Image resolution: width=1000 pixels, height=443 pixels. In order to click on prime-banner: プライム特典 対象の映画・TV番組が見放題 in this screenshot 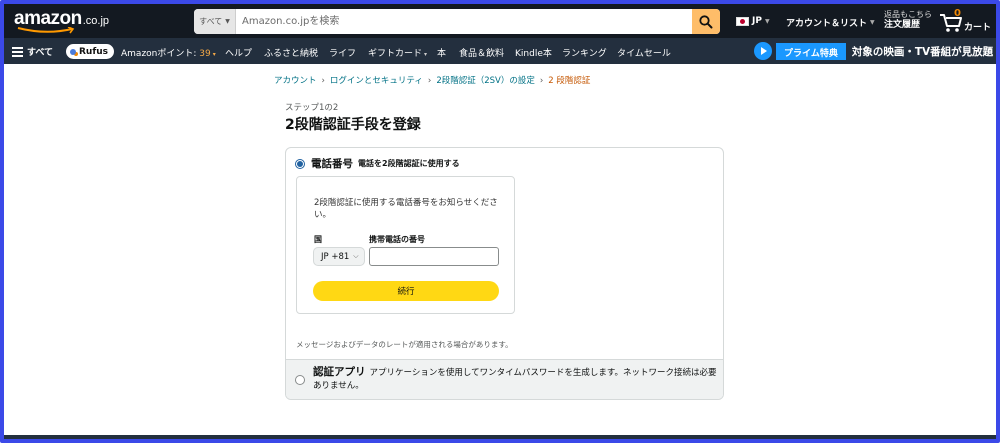, I will do `click(873, 51)`.